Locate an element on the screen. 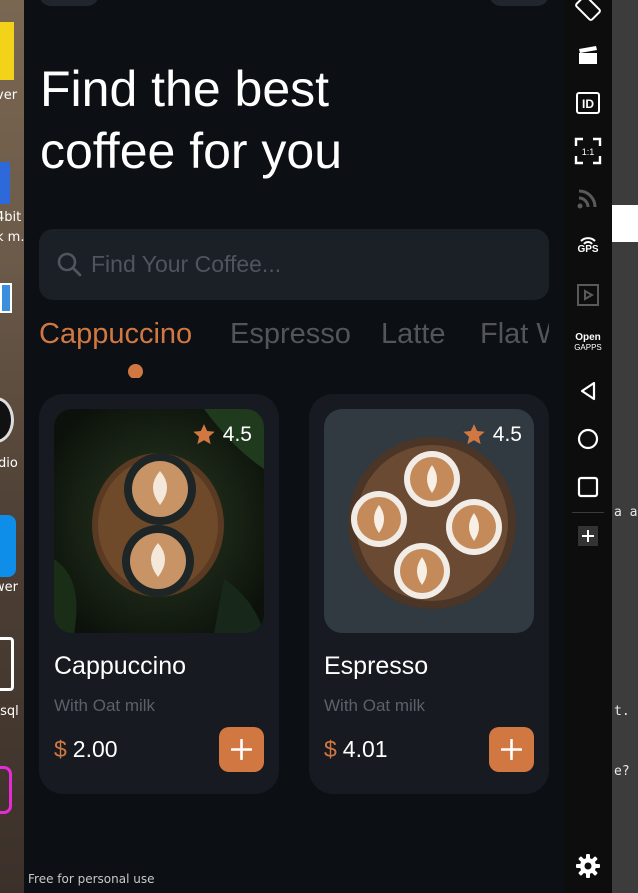  recents-icon is located at coordinates (588, 487).